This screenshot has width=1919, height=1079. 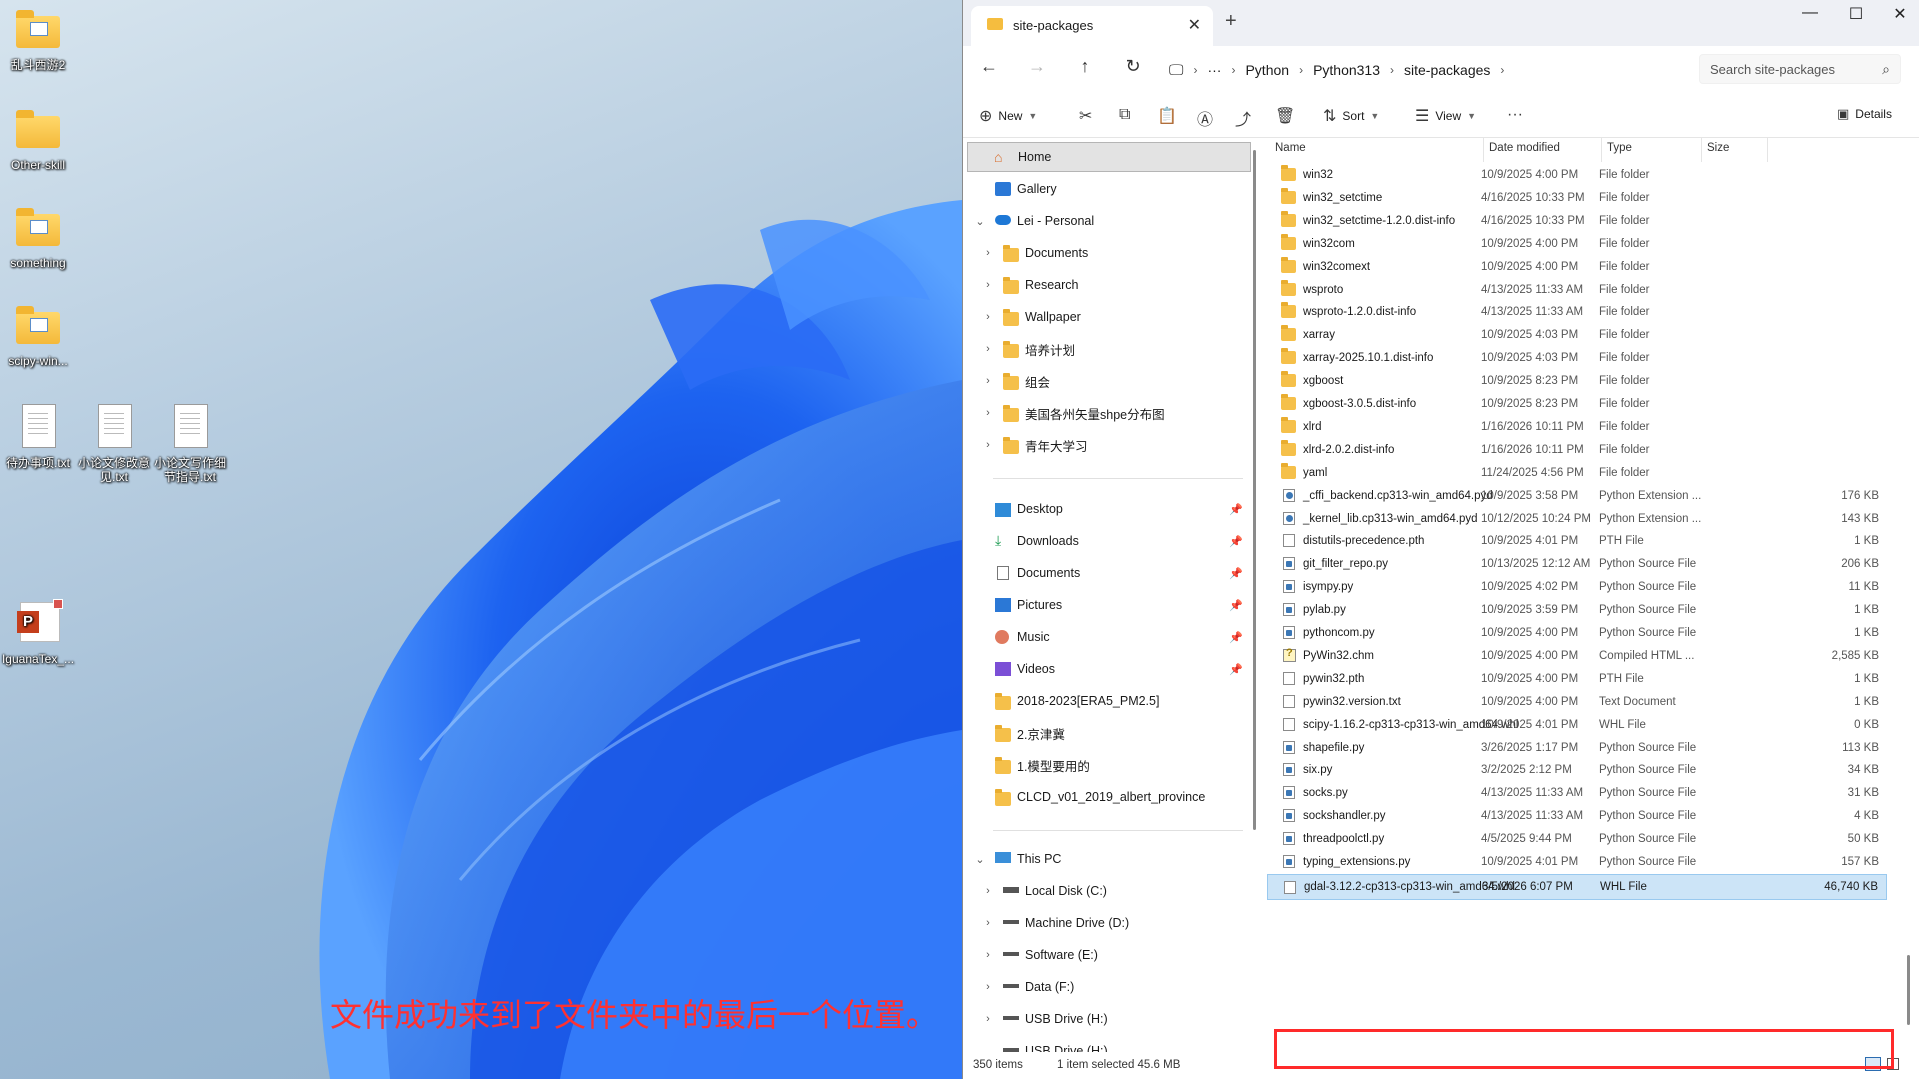 What do you see at coordinates (1104, 859) in the screenshot?
I see `nav-this-pc: ⌄ This PC` at bounding box center [1104, 859].